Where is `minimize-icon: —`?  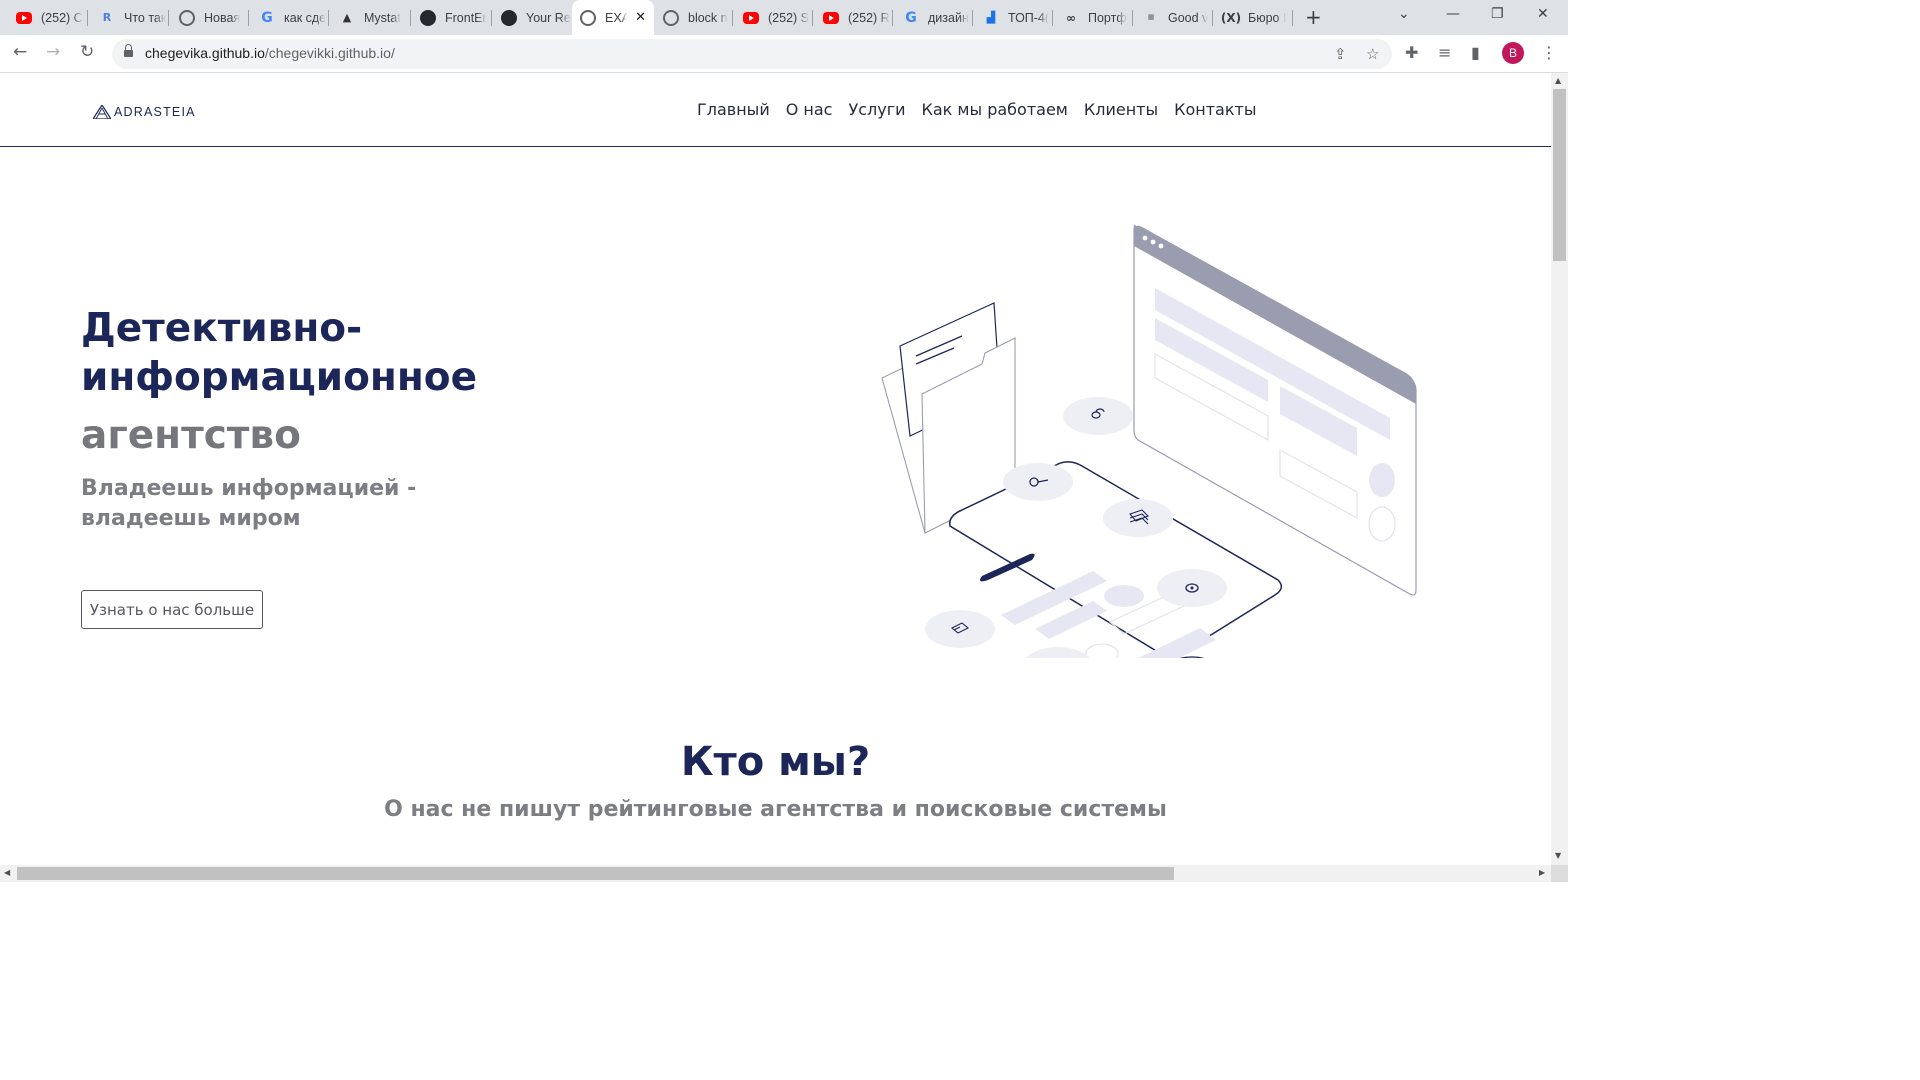 minimize-icon: — is located at coordinates (1453, 14).